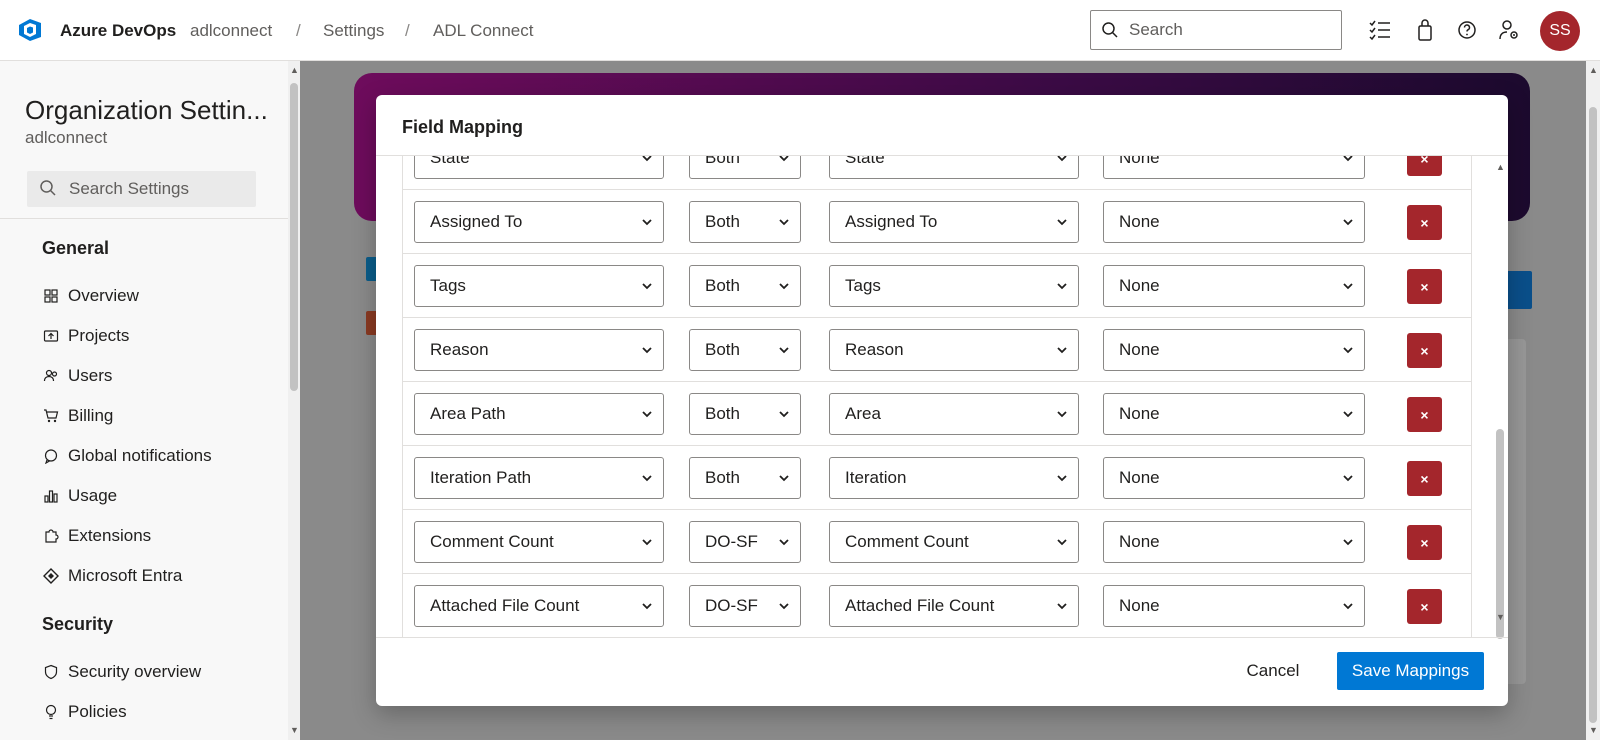 Image resolution: width=1600 pixels, height=740 pixels. What do you see at coordinates (539, 222) in the screenshot?
I see `source-field-select: Assigned To` at bounding box center [539, 222].